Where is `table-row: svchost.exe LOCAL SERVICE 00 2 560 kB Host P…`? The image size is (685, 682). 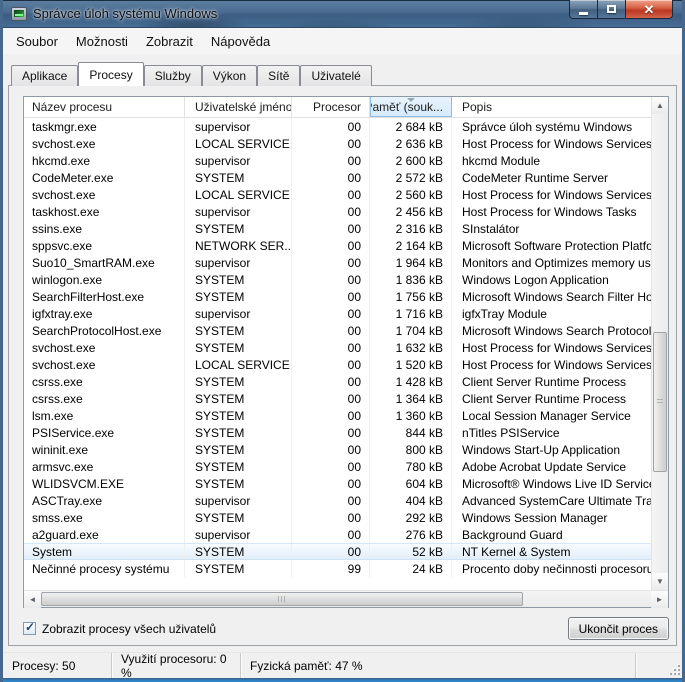 table-row: svchost.exe LOCAL SERVICE 00 2 560 kB Host P… is located at coordinates (337, 194).